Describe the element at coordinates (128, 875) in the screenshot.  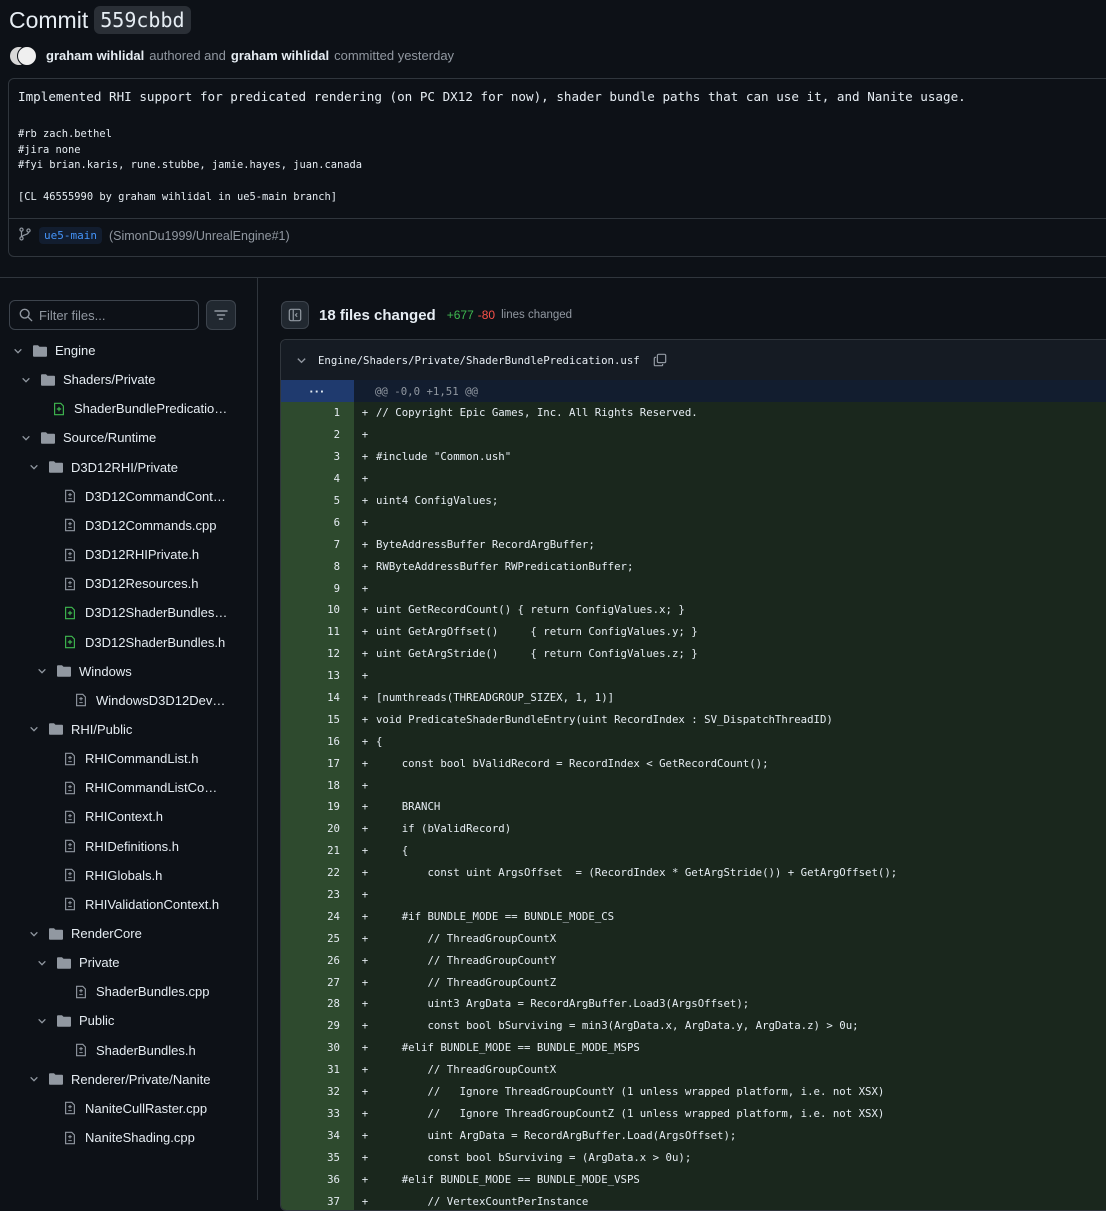
I see `tree-file: RHIGlobals.h` at that location.